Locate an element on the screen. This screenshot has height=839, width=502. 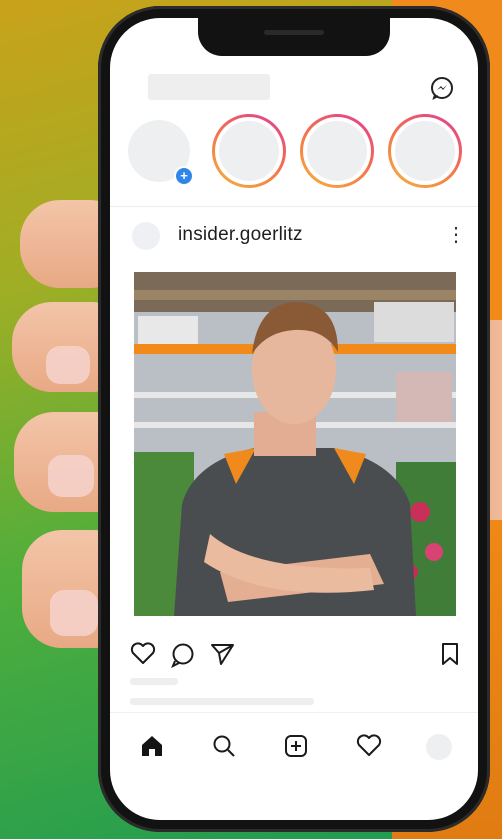
post-author-avatar is located at coordinates (146, 236).